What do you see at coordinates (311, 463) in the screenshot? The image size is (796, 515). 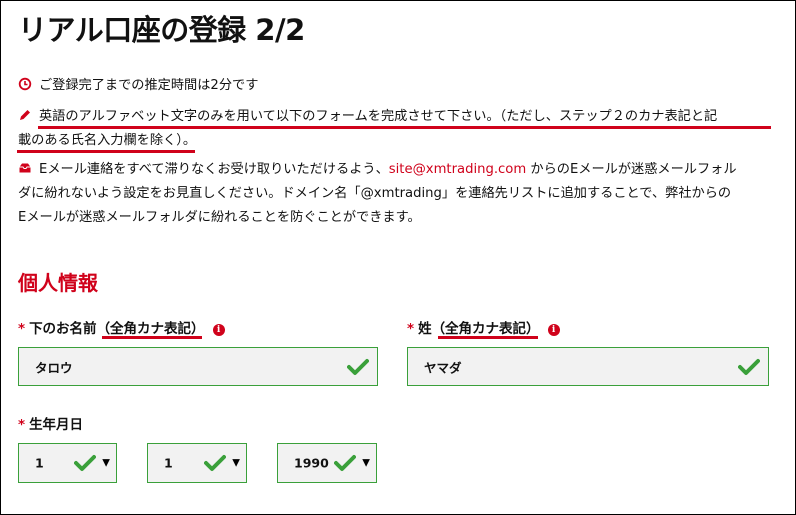 I see `birth-year-value: 1990` at bounding box center [311, 463].